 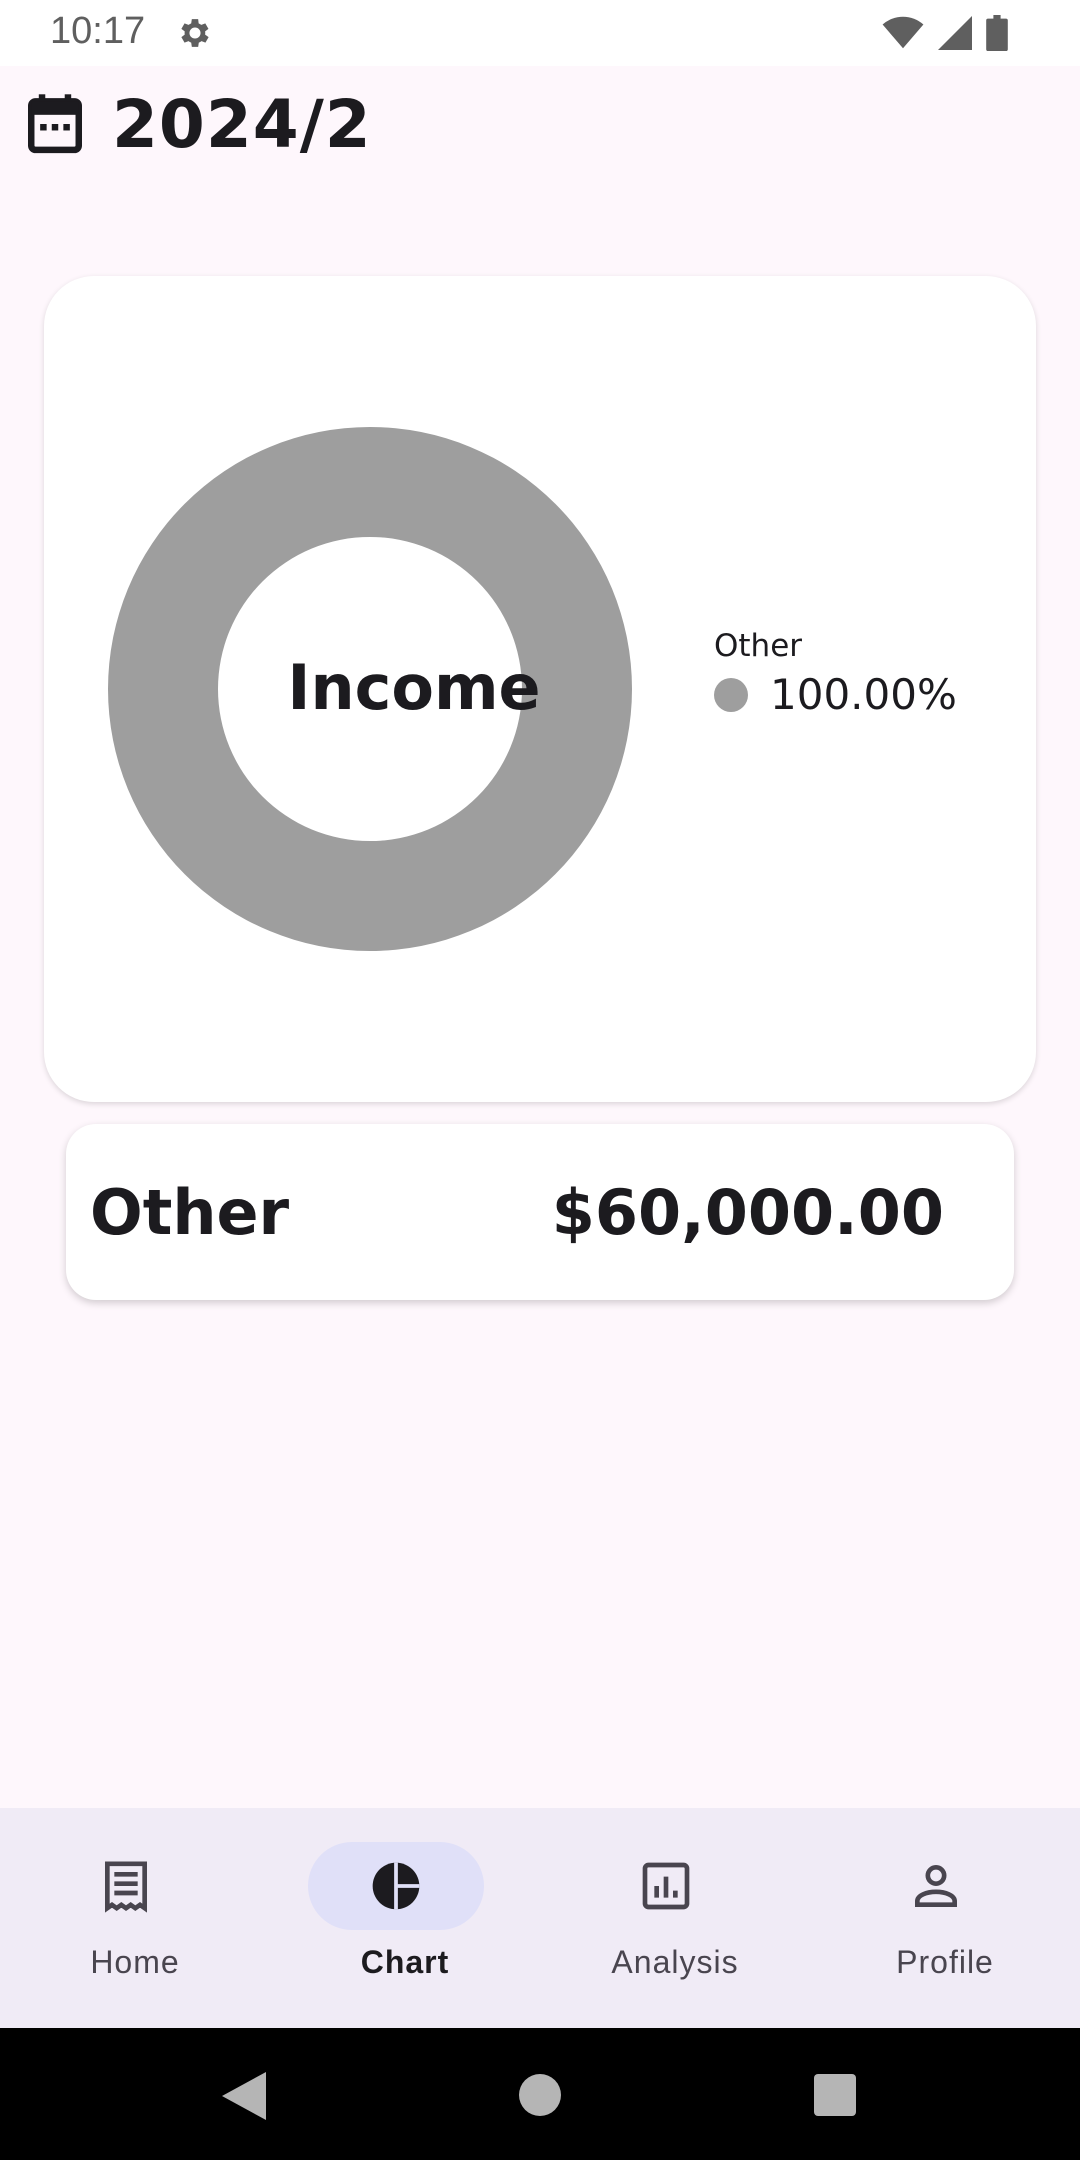 What do you see at coordinates (758, 646) in the screenshot?
I see `legend-series-name: Other` at bounding box center [758, 646].